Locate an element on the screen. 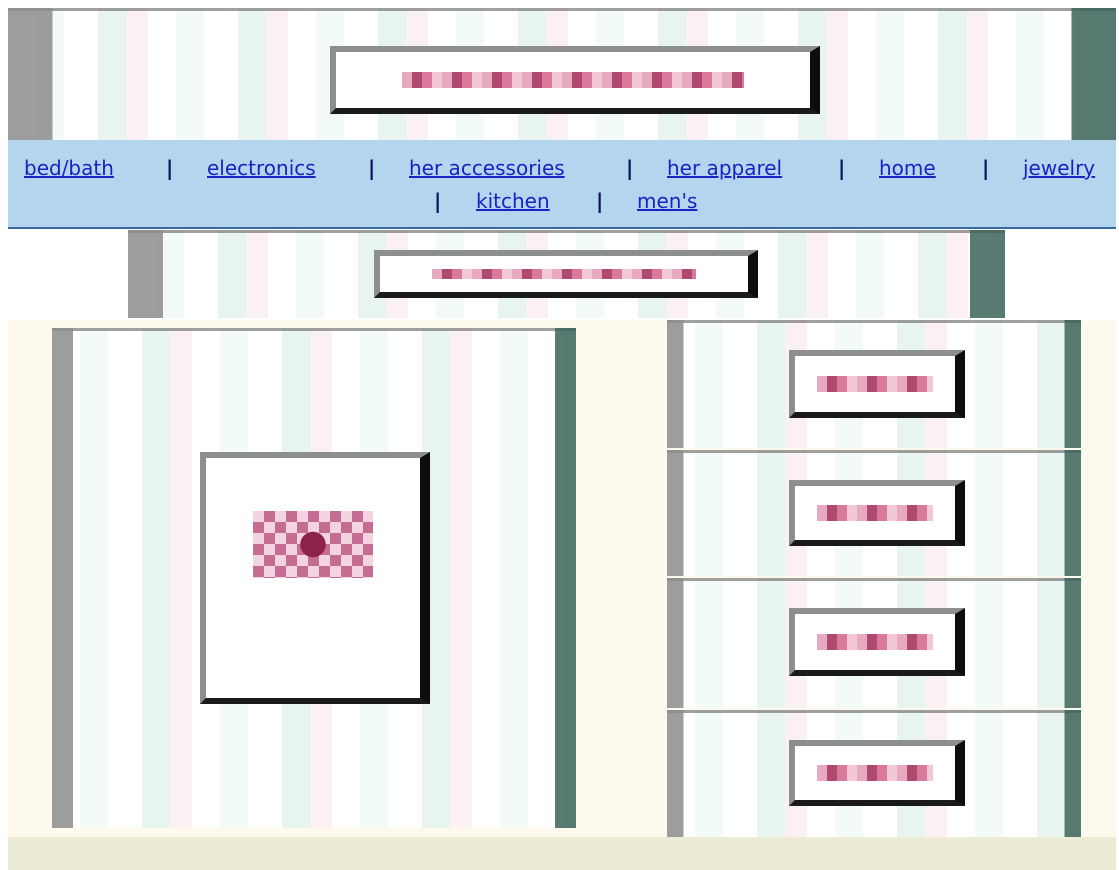  nav-link-her-apparel: her apparel is located at coordinates (724, 168).